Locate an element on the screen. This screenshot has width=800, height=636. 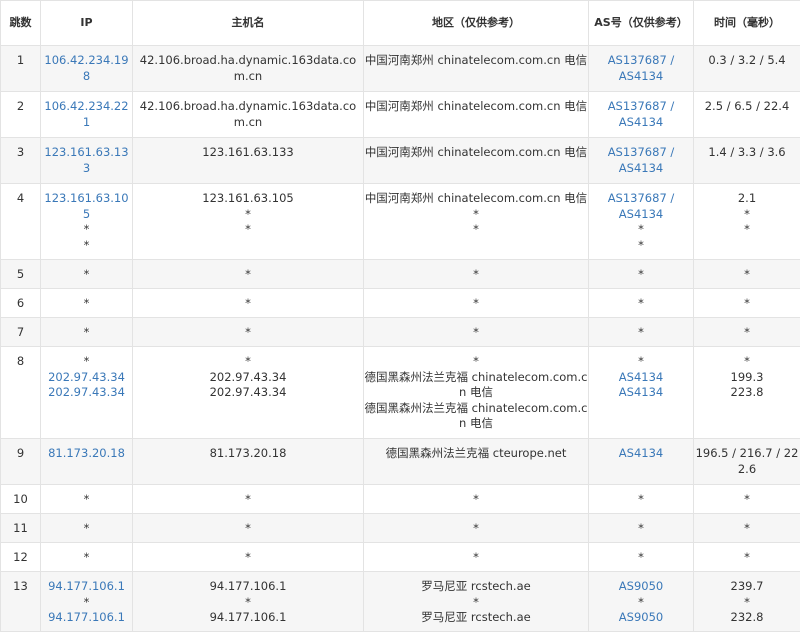
hostname-cell: * 202.97.43.34 202.97.43.34 is located at coordinates (248, 392).